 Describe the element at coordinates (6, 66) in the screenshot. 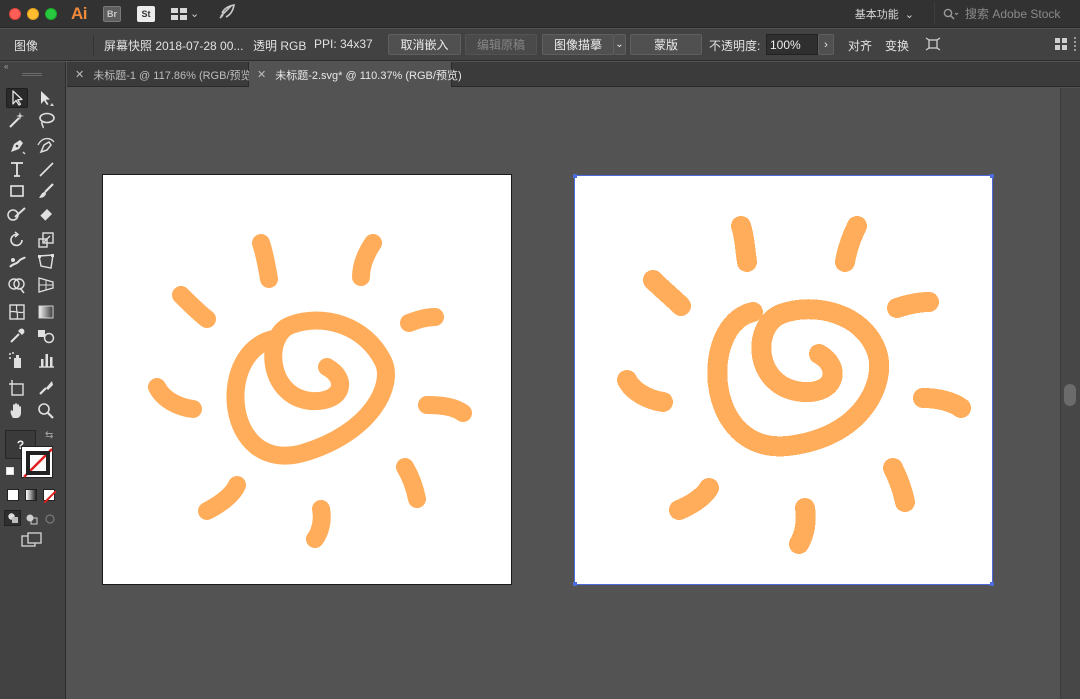

I see `collapse-panel-icon: «` at that location.